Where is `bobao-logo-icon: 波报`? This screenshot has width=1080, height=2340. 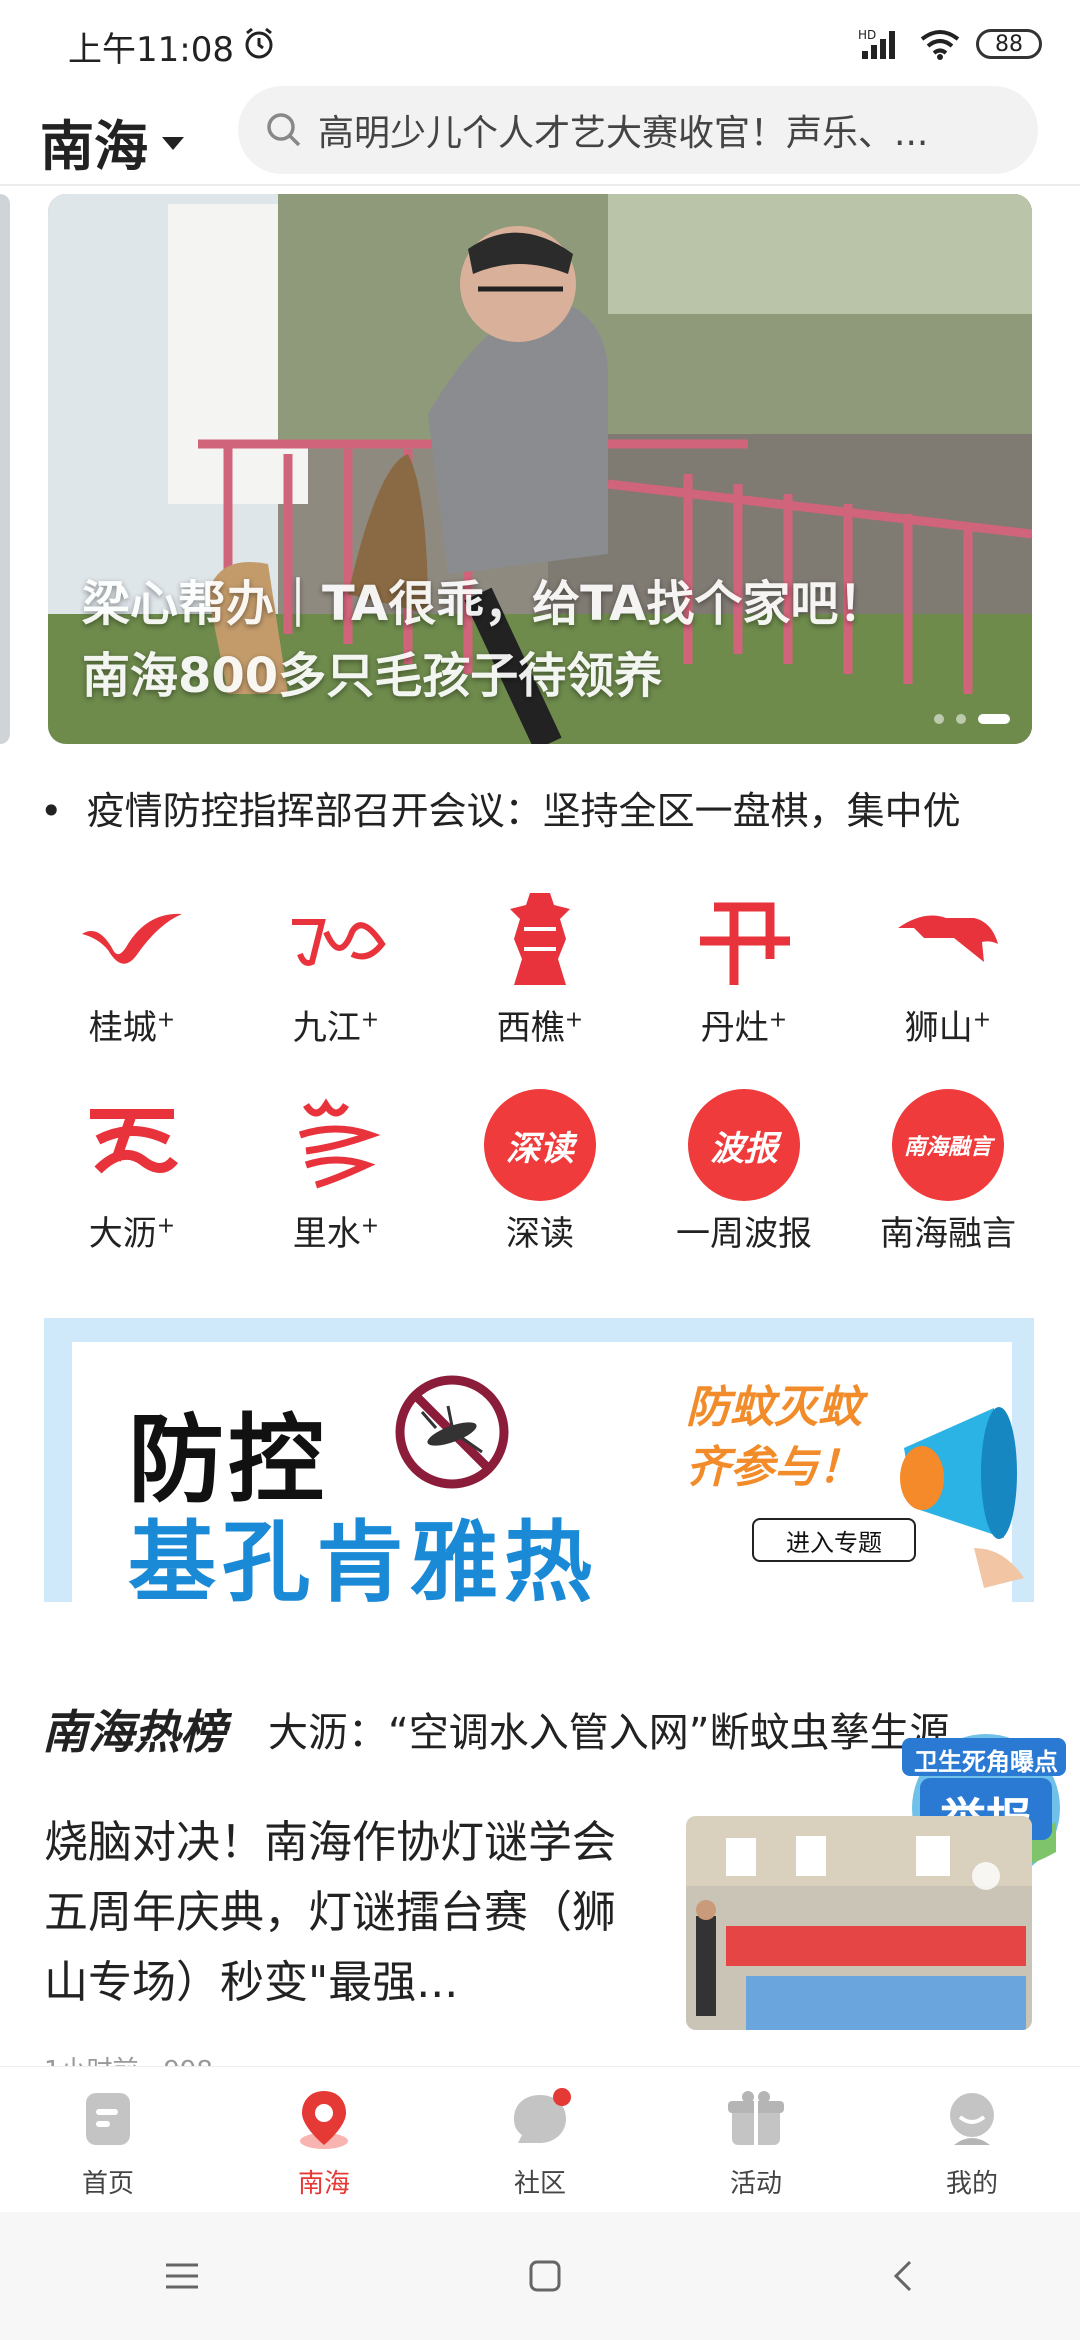 bobao-logo-icon: 波报 is located at coordinates (744, 1145).